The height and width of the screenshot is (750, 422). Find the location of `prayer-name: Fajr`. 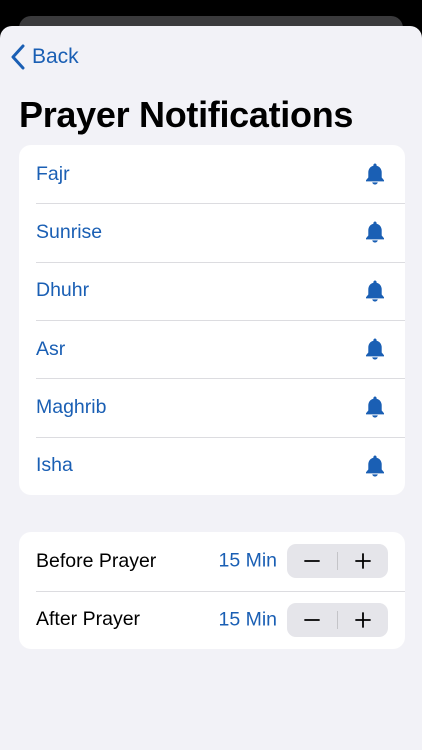

prayer-name: Fajr is located at coordinates (53, 173).